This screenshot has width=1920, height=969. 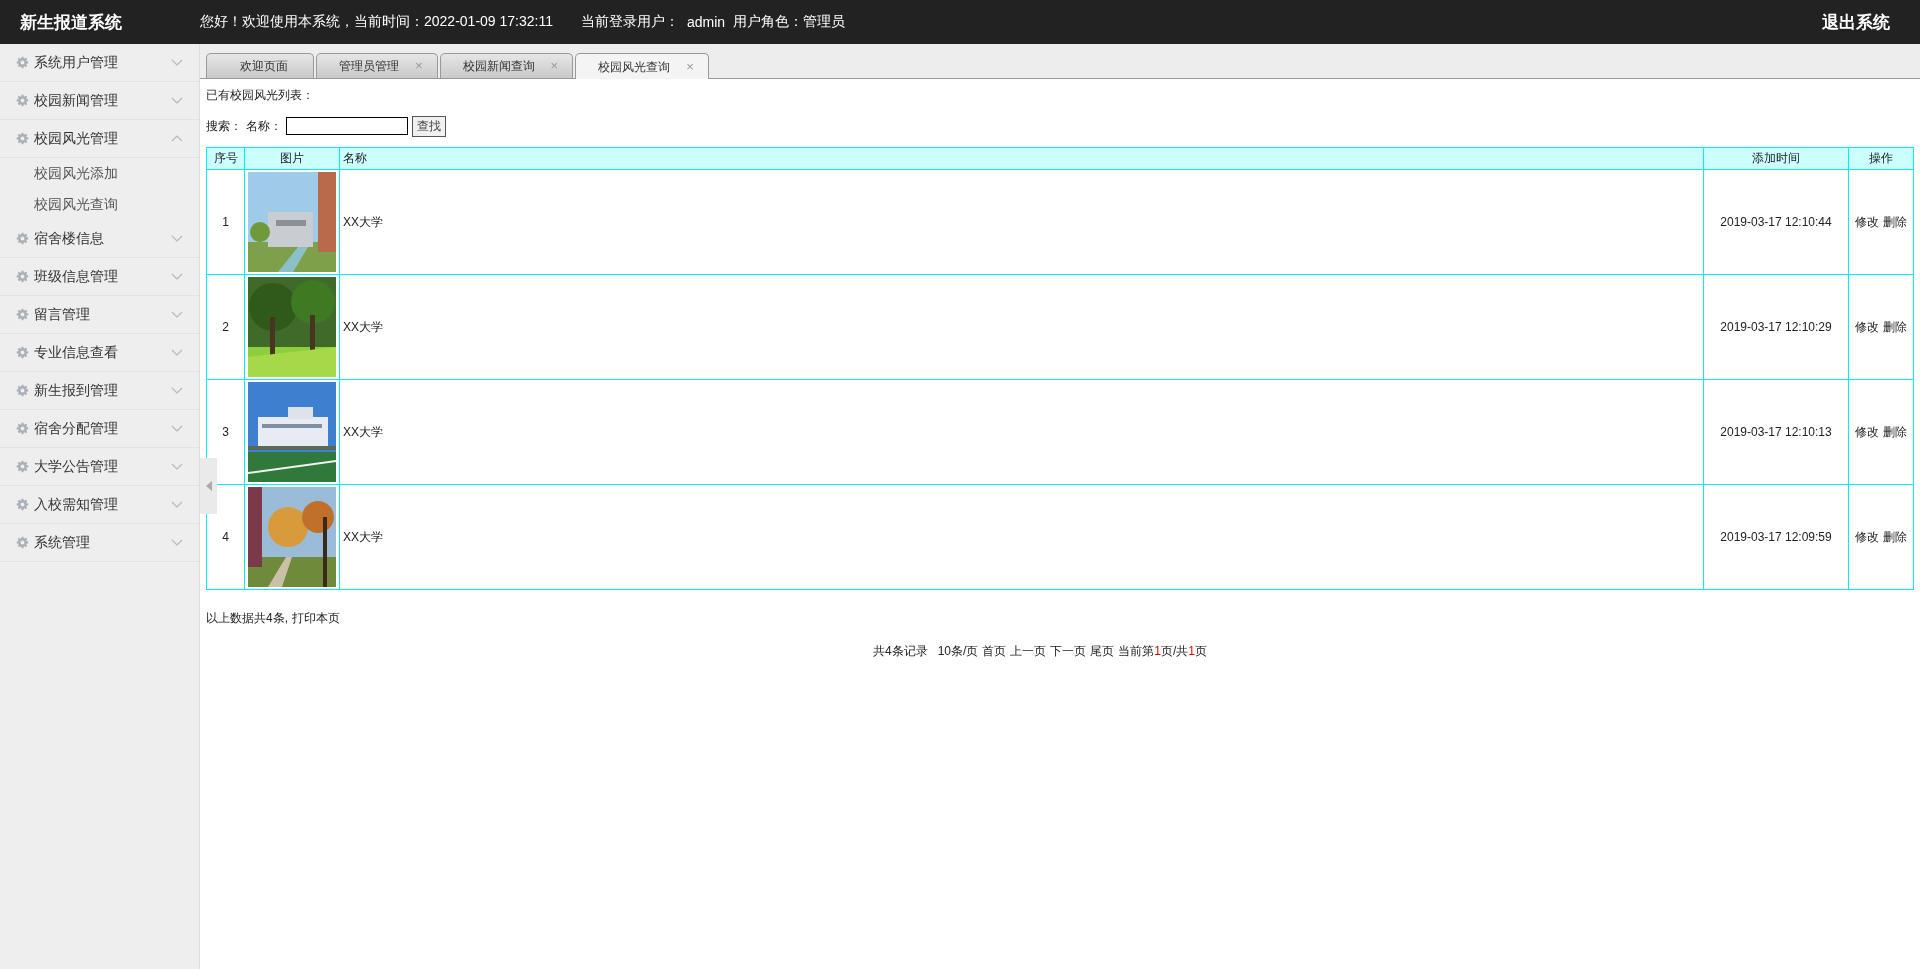 What do you see at coordinates (642, 66) in the screenshot?
I see `tab: 校园风光查询 ×` at bounding box center [642, 66].